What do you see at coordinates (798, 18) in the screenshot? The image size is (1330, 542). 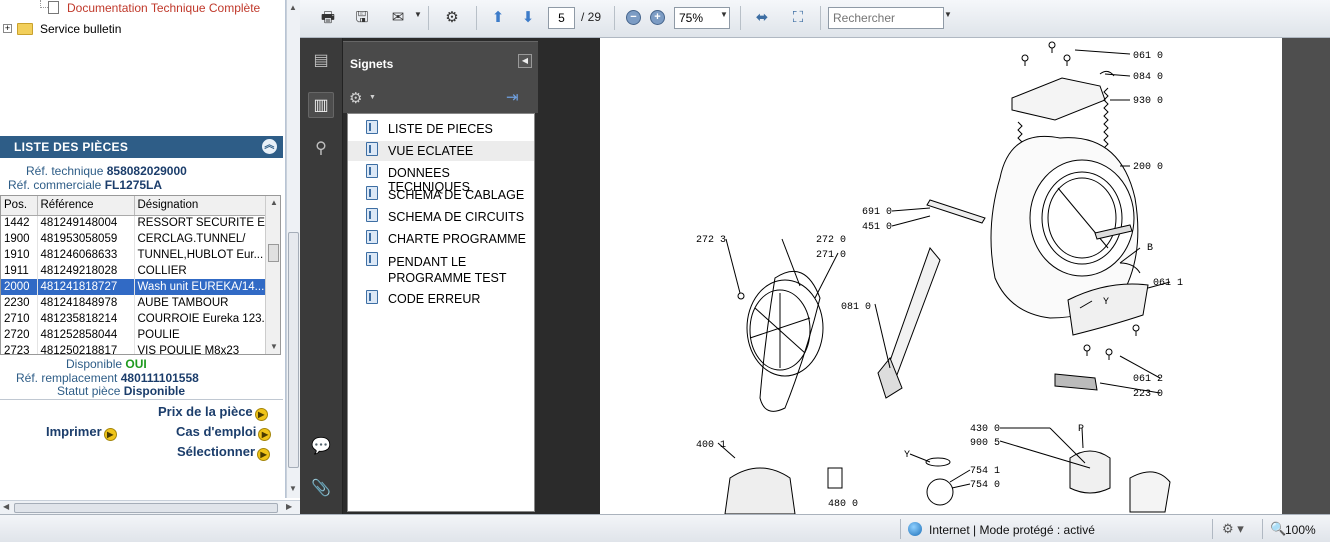 I see `fit-page-icon: ⛶` at bounding box center [798, 18].